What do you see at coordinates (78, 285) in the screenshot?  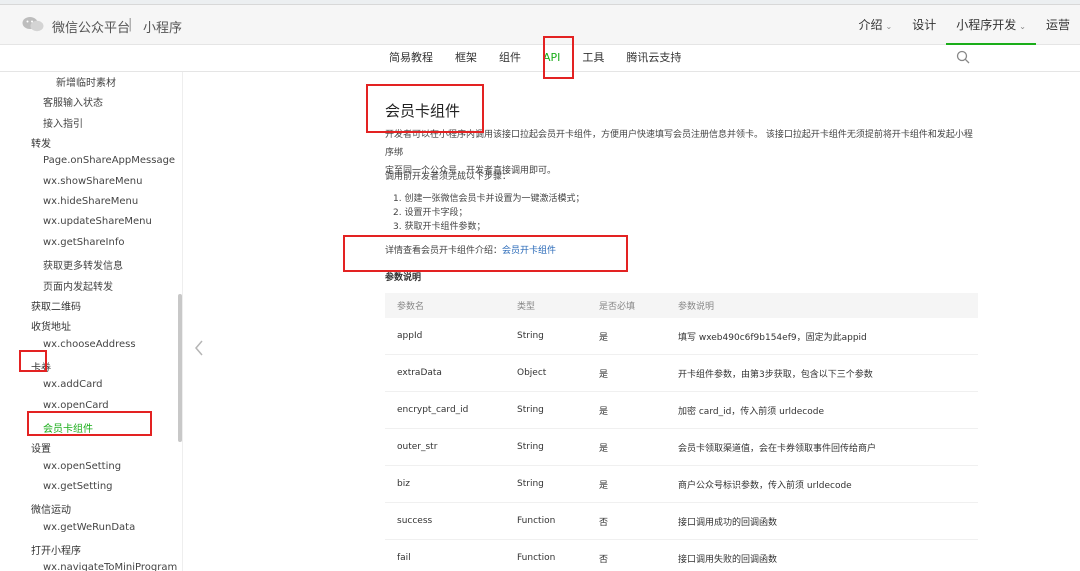 I see `sidebar-item: 页面内发起转发` at bounding box center [78, 285].